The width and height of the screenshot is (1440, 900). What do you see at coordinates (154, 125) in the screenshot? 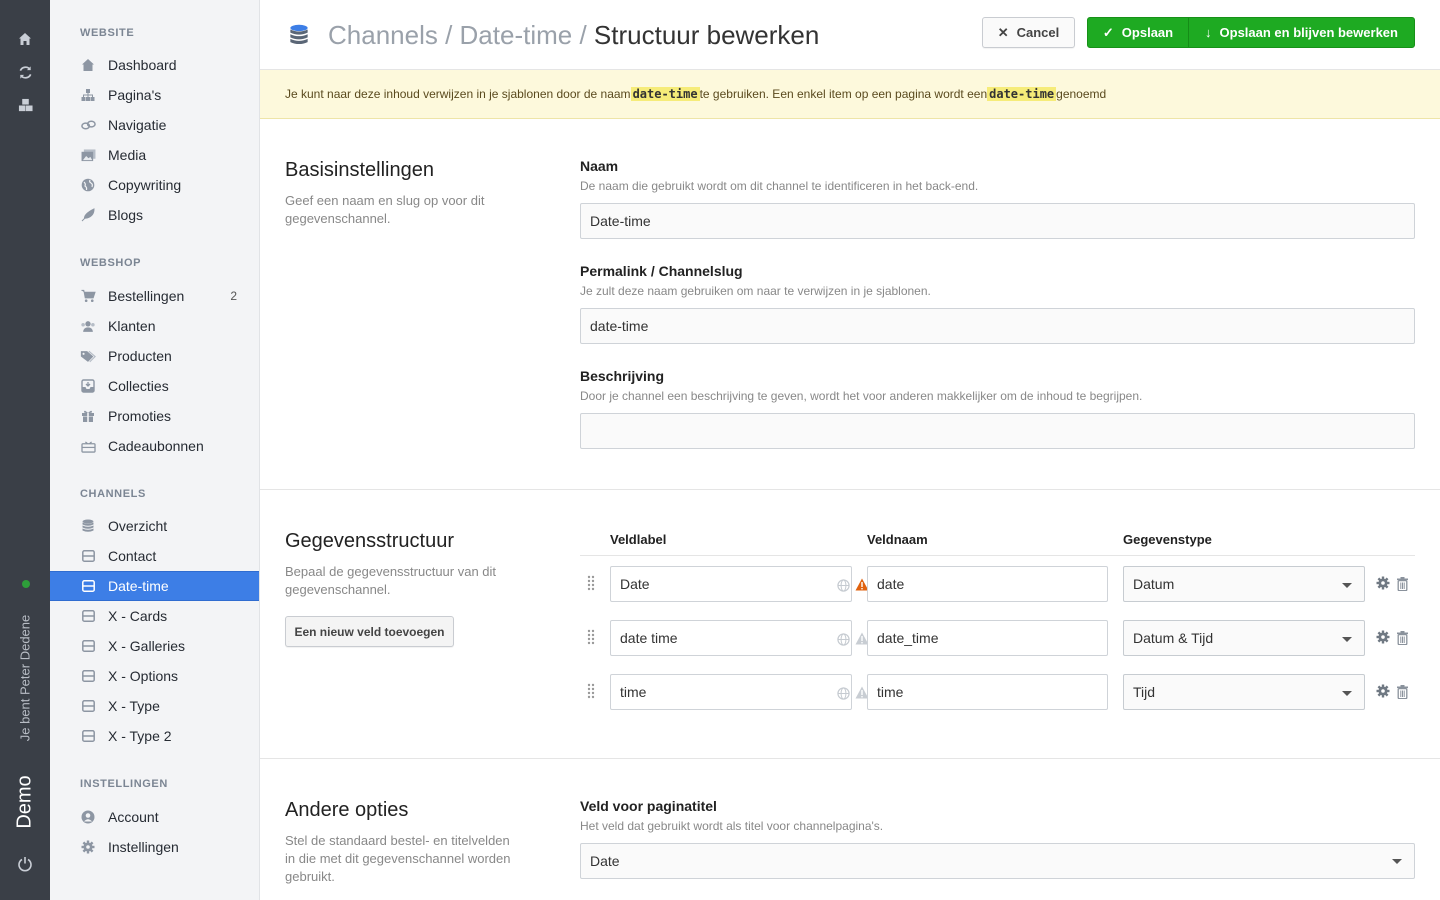
I see `sidebar-item-navigation: Navigatie` at bounding box center [154, 125].